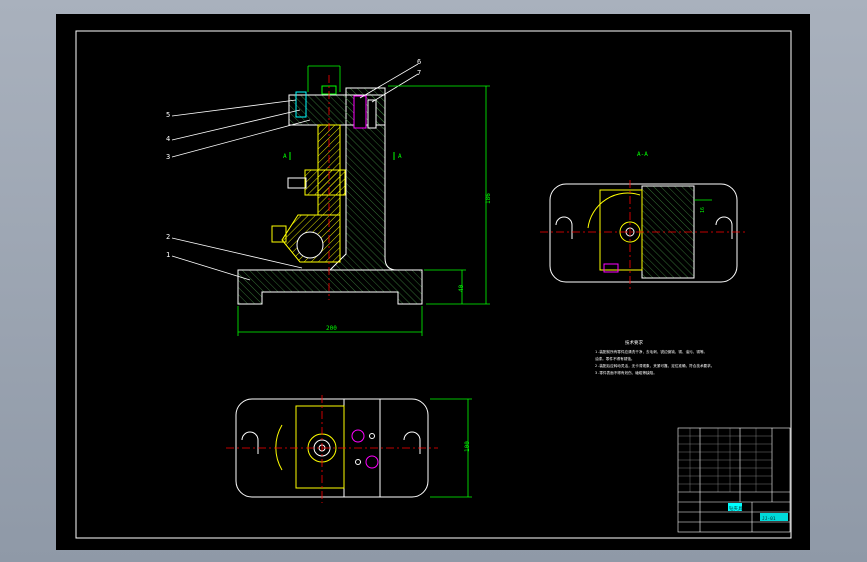 The image size is (867, 562). I want to click on cut-mark-left: A, so click(285, 156).